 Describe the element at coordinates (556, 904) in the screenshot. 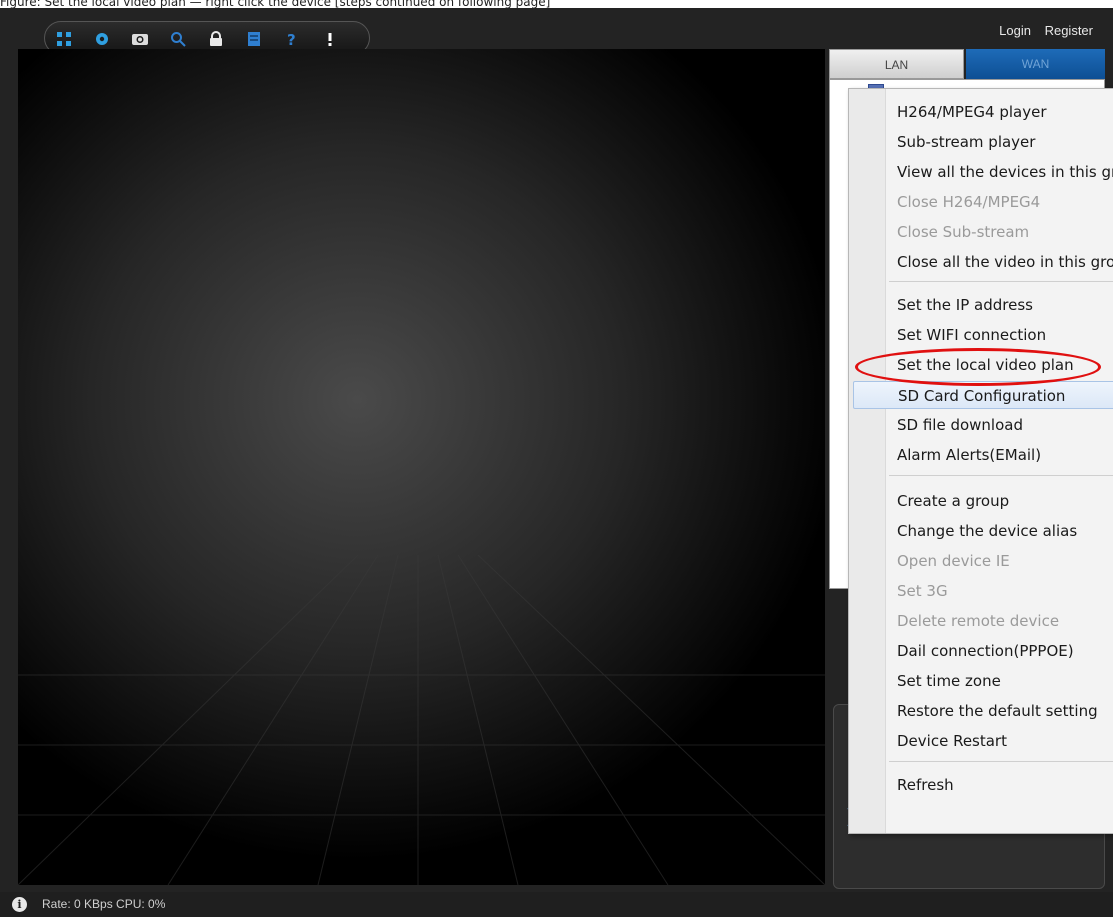

I see `status-bar: i Rate: 0 KBps CPU: 0%` at that location.